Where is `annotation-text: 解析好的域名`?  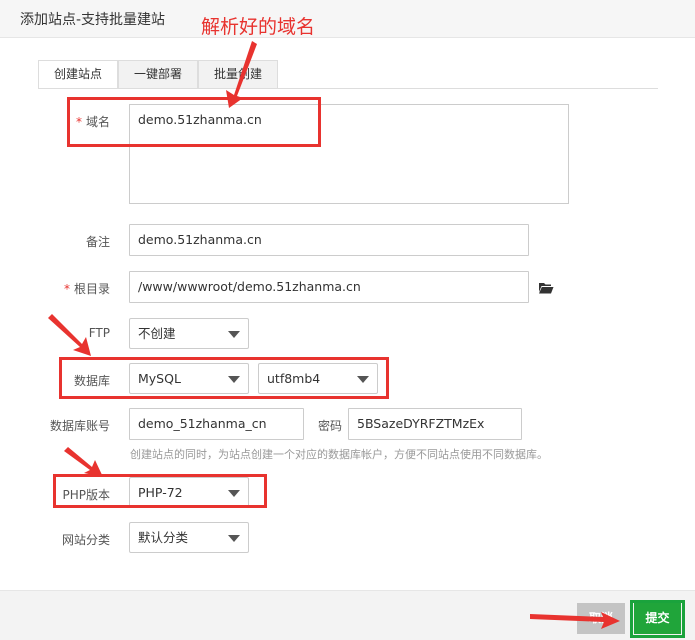
annotation-text: 解析好的域名 is located at coordinates (258, 27).